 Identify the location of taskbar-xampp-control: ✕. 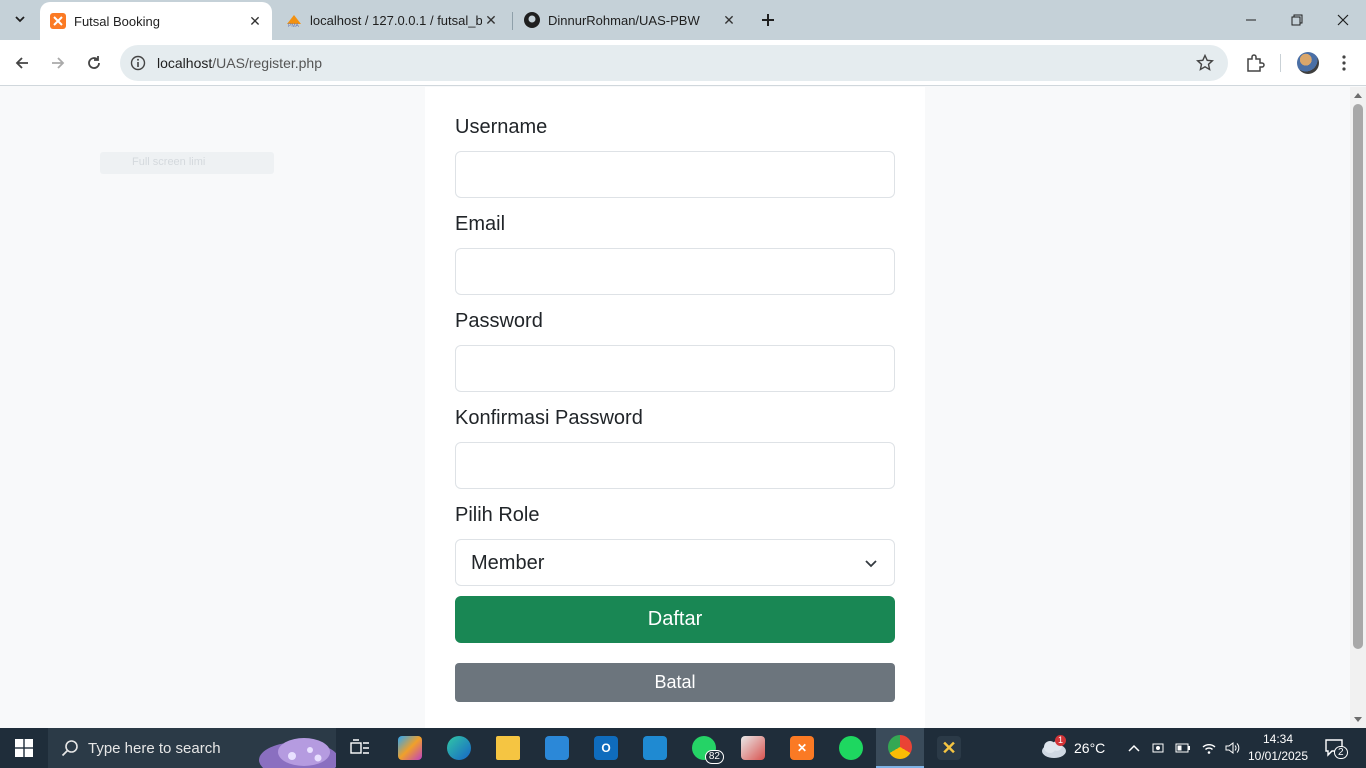
(949, 748).